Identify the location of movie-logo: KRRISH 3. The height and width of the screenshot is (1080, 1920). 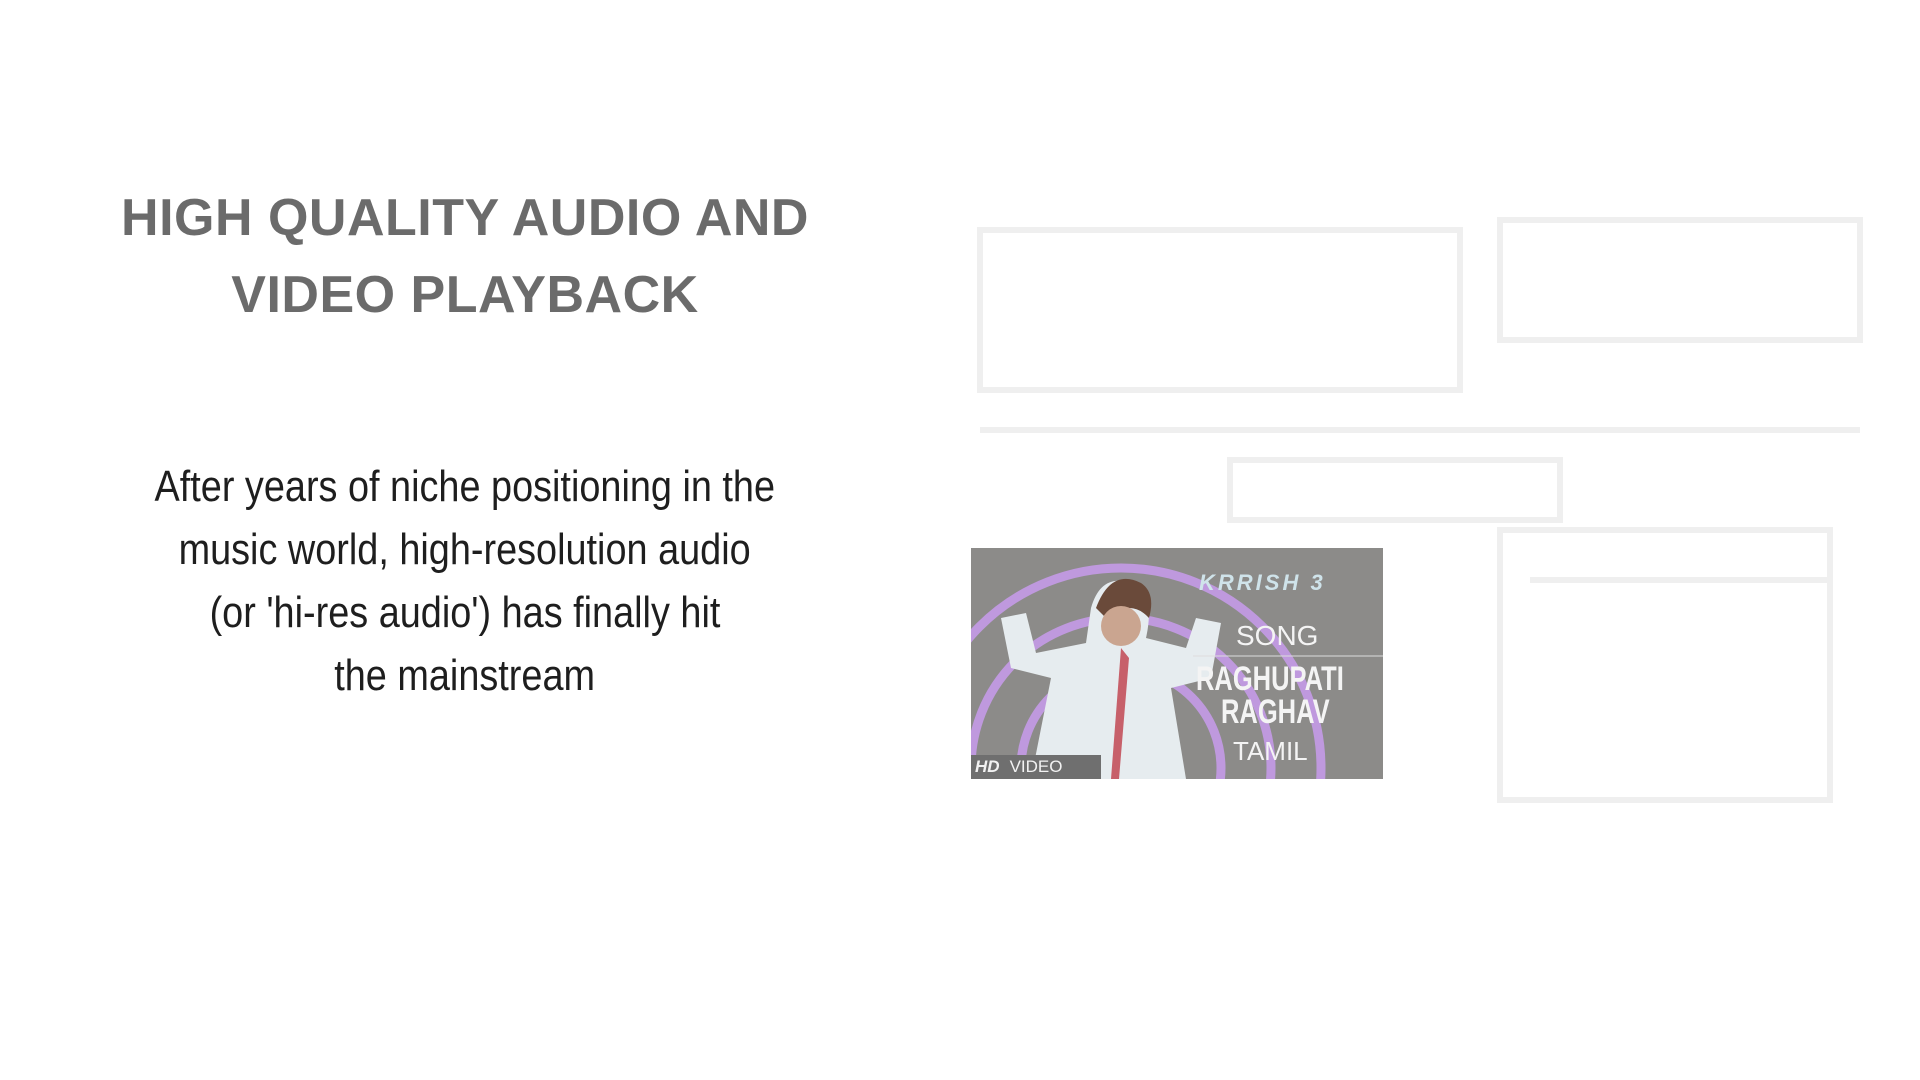
(1262, 582).